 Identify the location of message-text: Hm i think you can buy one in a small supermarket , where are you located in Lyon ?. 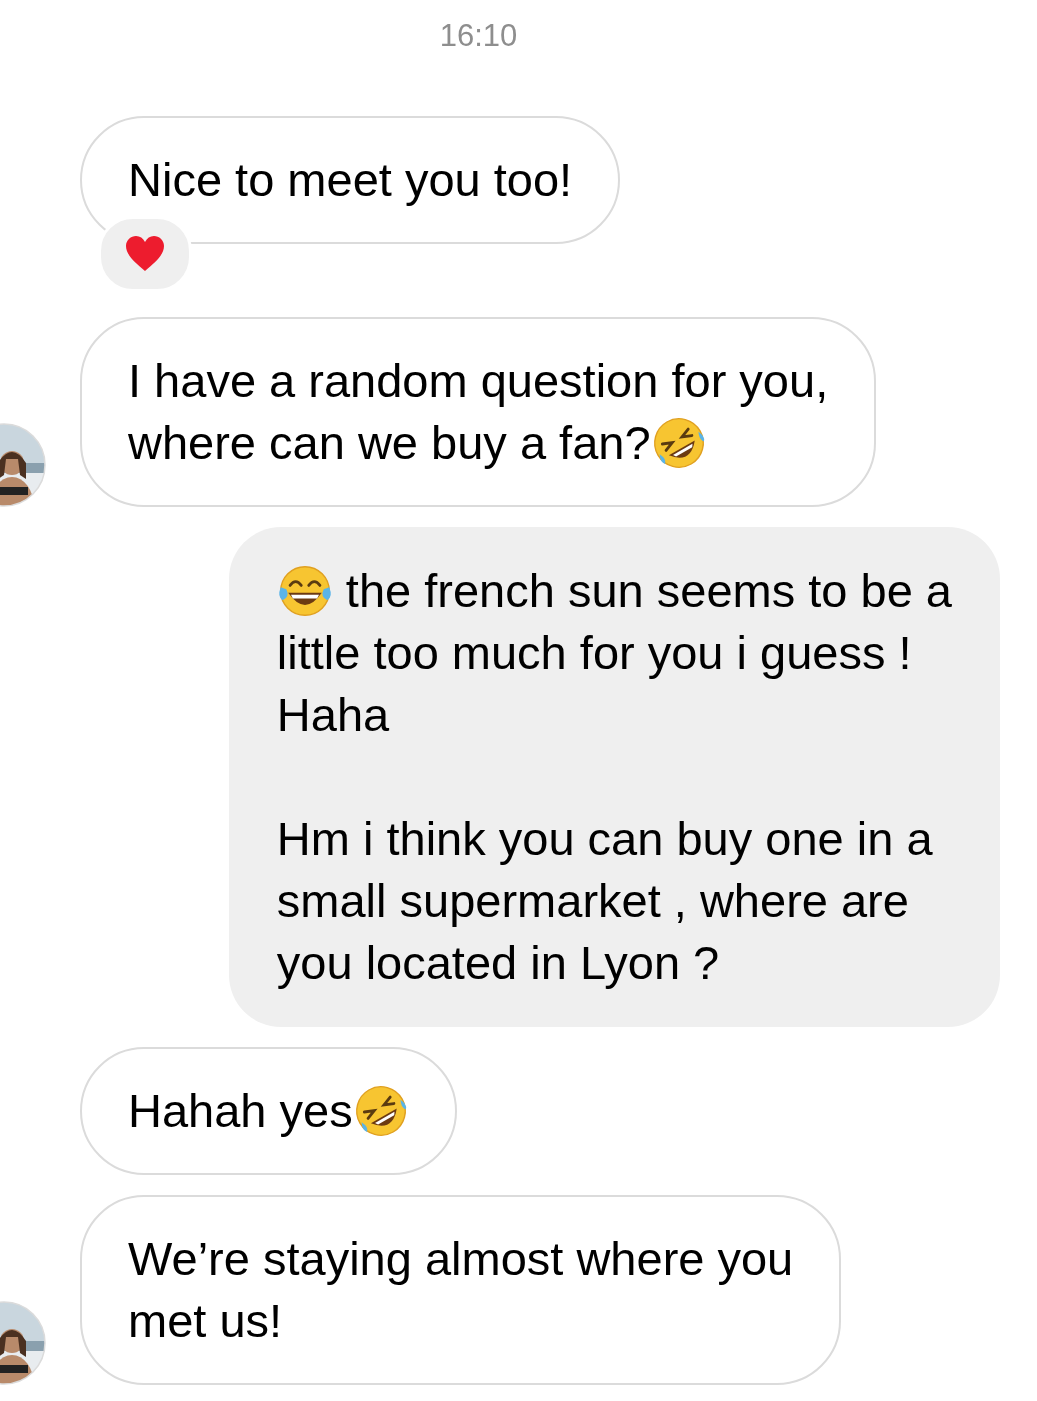
(604, 900).